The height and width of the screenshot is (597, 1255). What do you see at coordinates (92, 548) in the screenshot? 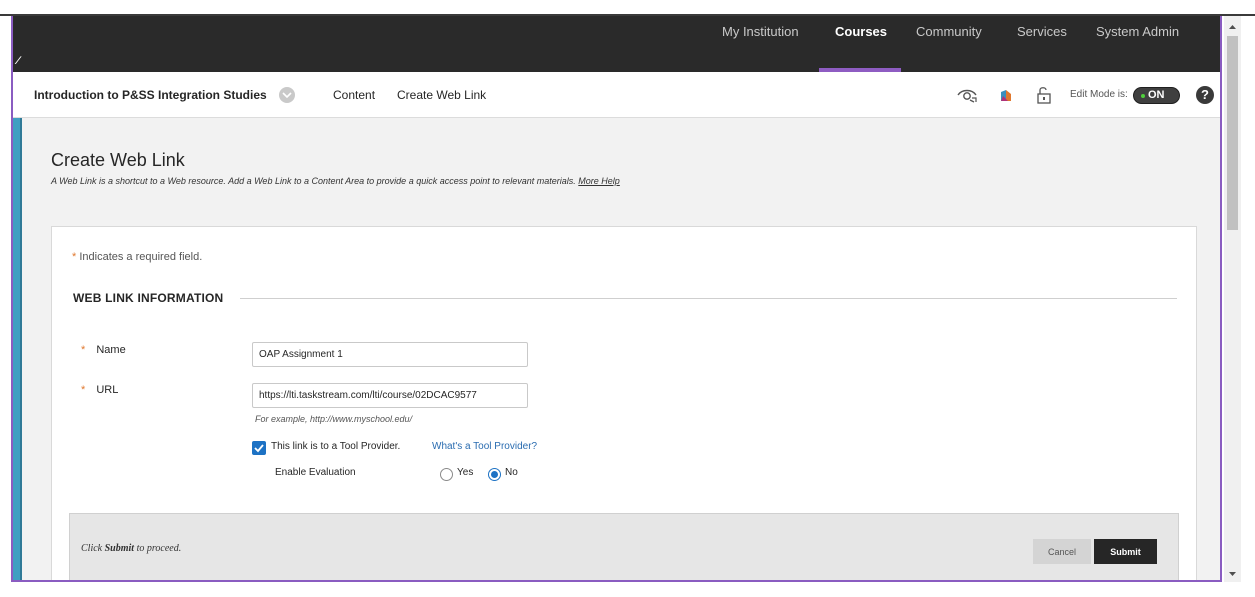
I see `proceed-prefix: Click` at bounding box center [92, 548].